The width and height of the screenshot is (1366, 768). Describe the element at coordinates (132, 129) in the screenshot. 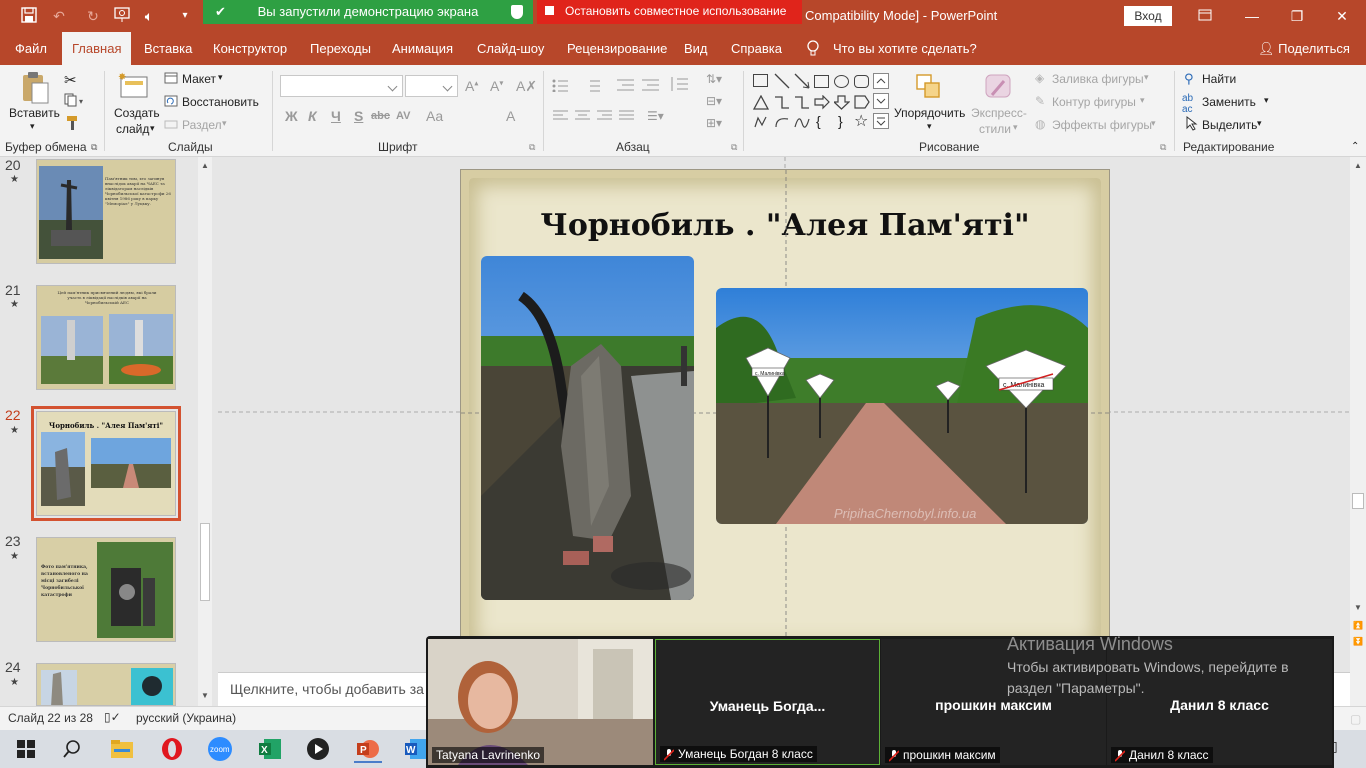

I see `new-slide-label-2: слайд` at that location.